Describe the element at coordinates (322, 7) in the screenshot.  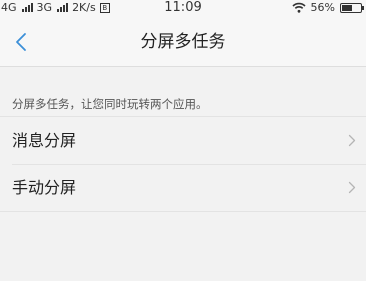
I see `battery-percentage: 56%` at that location.